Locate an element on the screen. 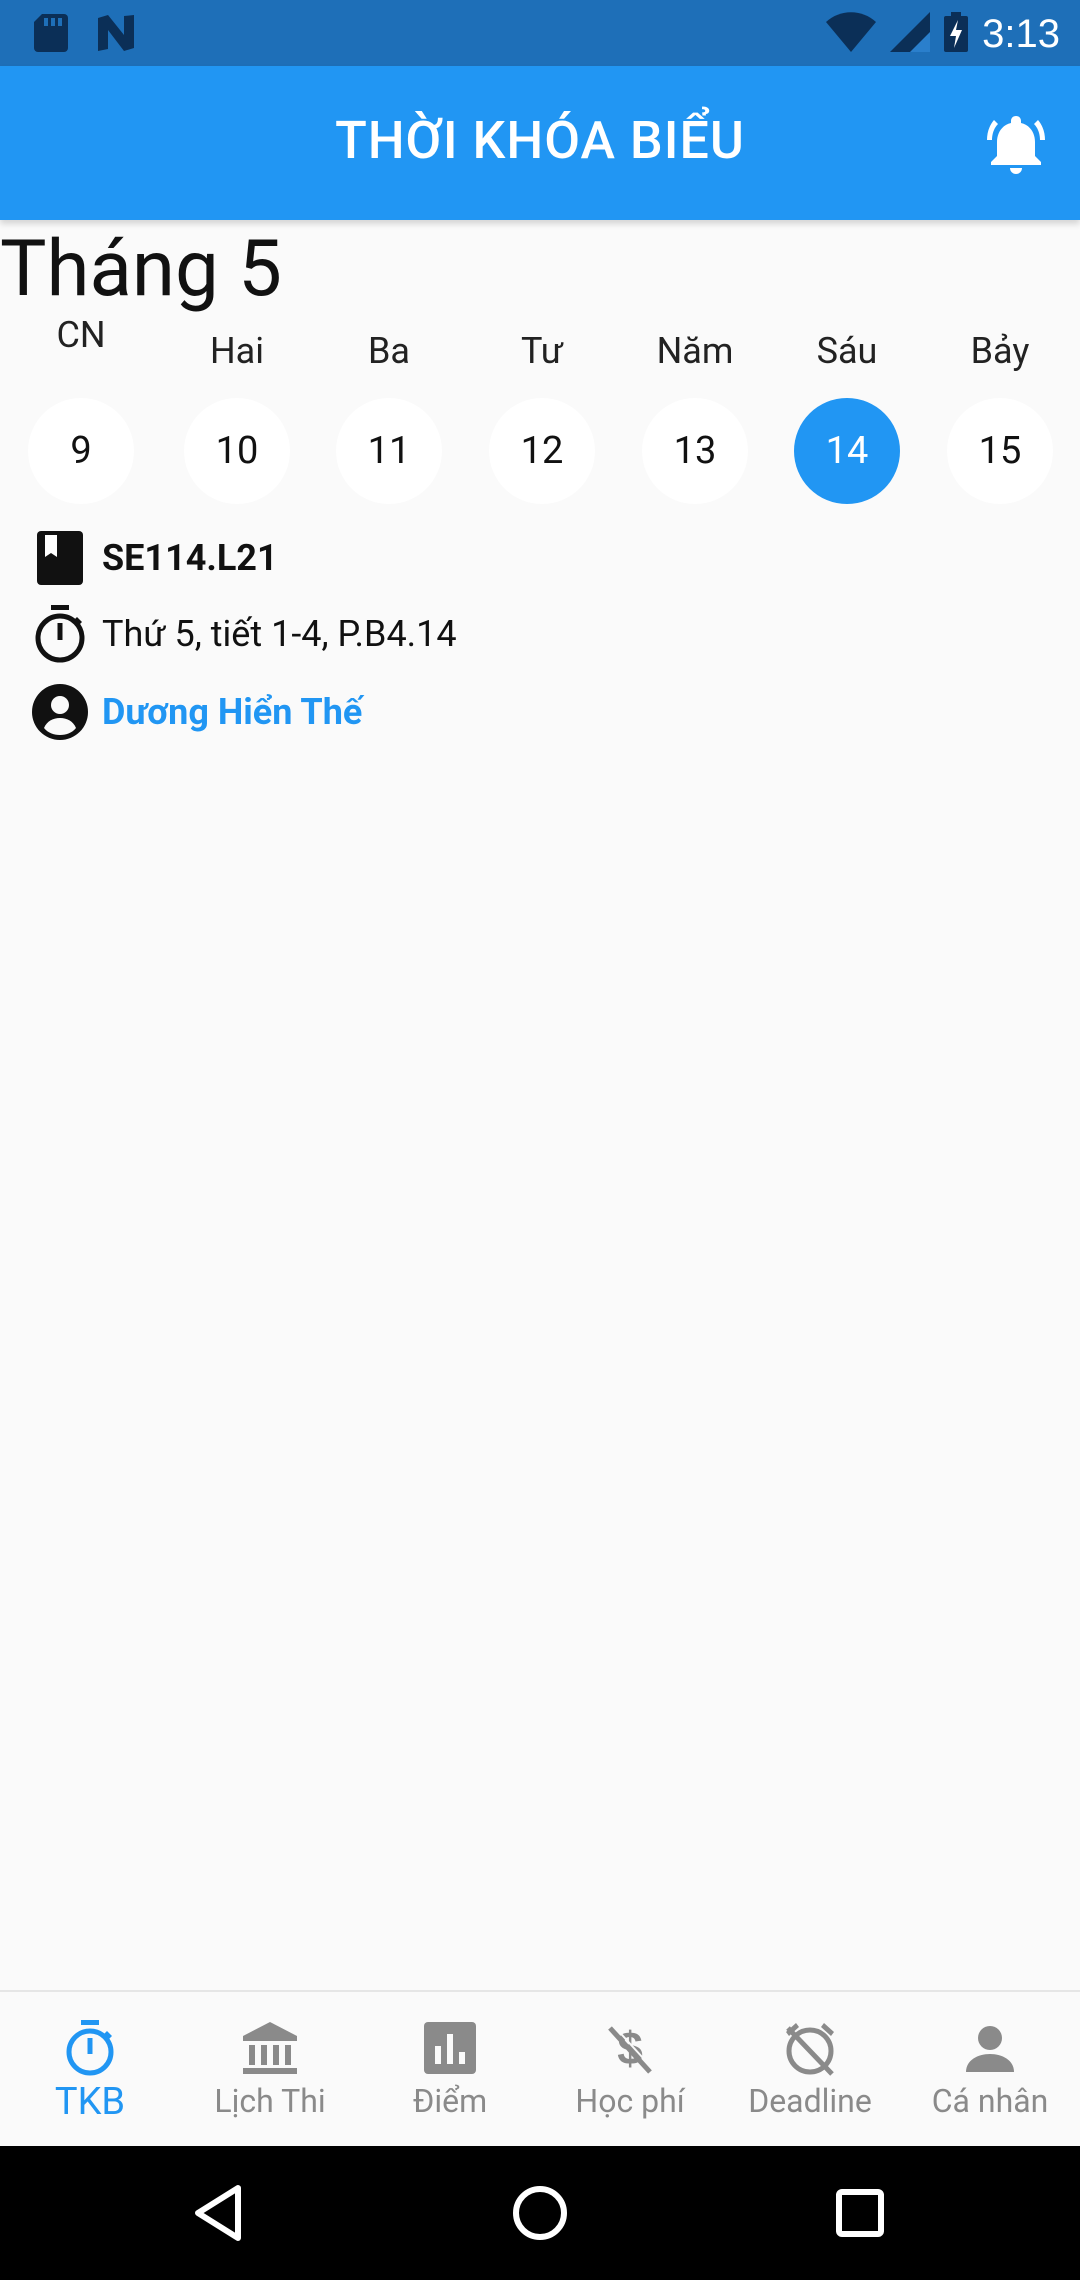  nav-label: Cá nhân is located at coordinates (990, 2101).